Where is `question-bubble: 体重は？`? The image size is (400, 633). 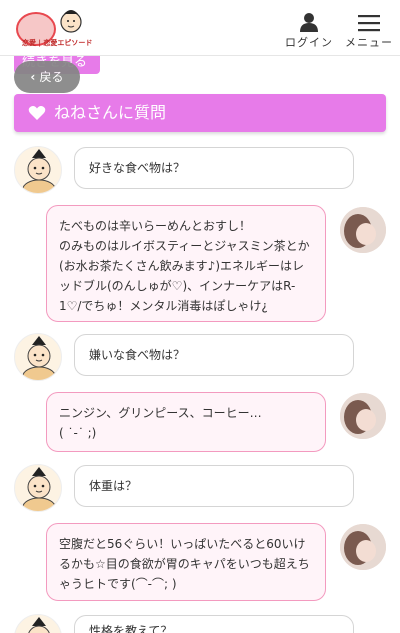 question-bubble: 体重は？ is located at coordinates (214, 486).